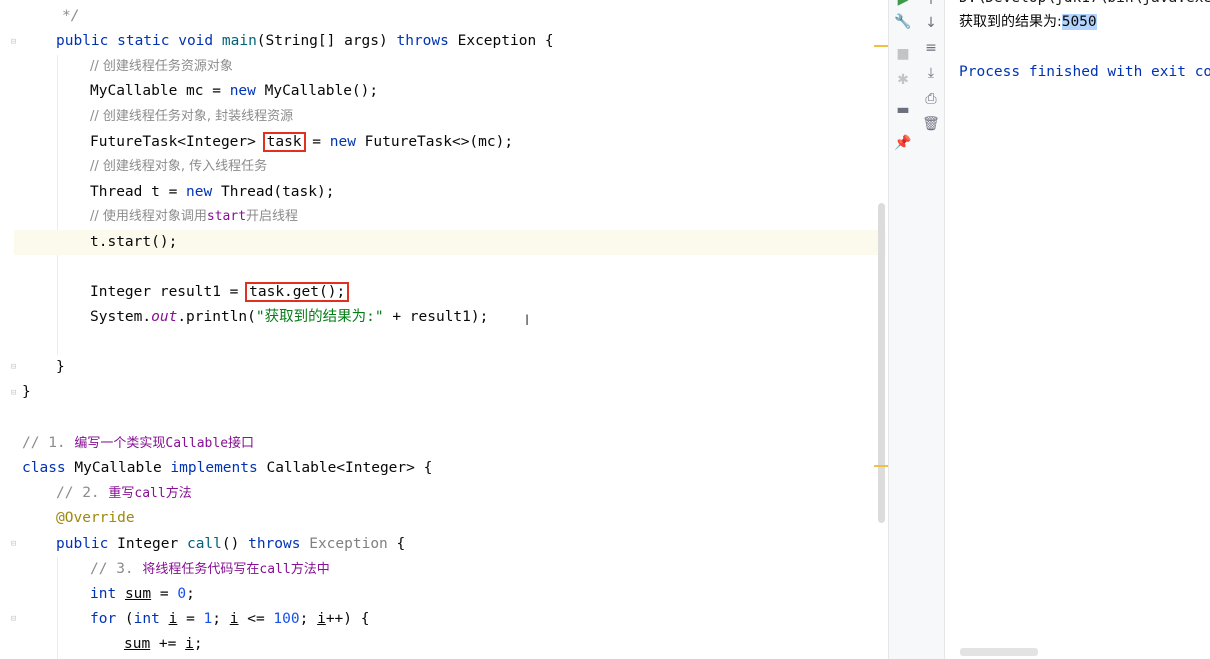 The image size is (1210, 659). What do you see at coordinates (133, 242) in the screenshot?
I see `code-line: t.start();` at bounding box center [133, 242].